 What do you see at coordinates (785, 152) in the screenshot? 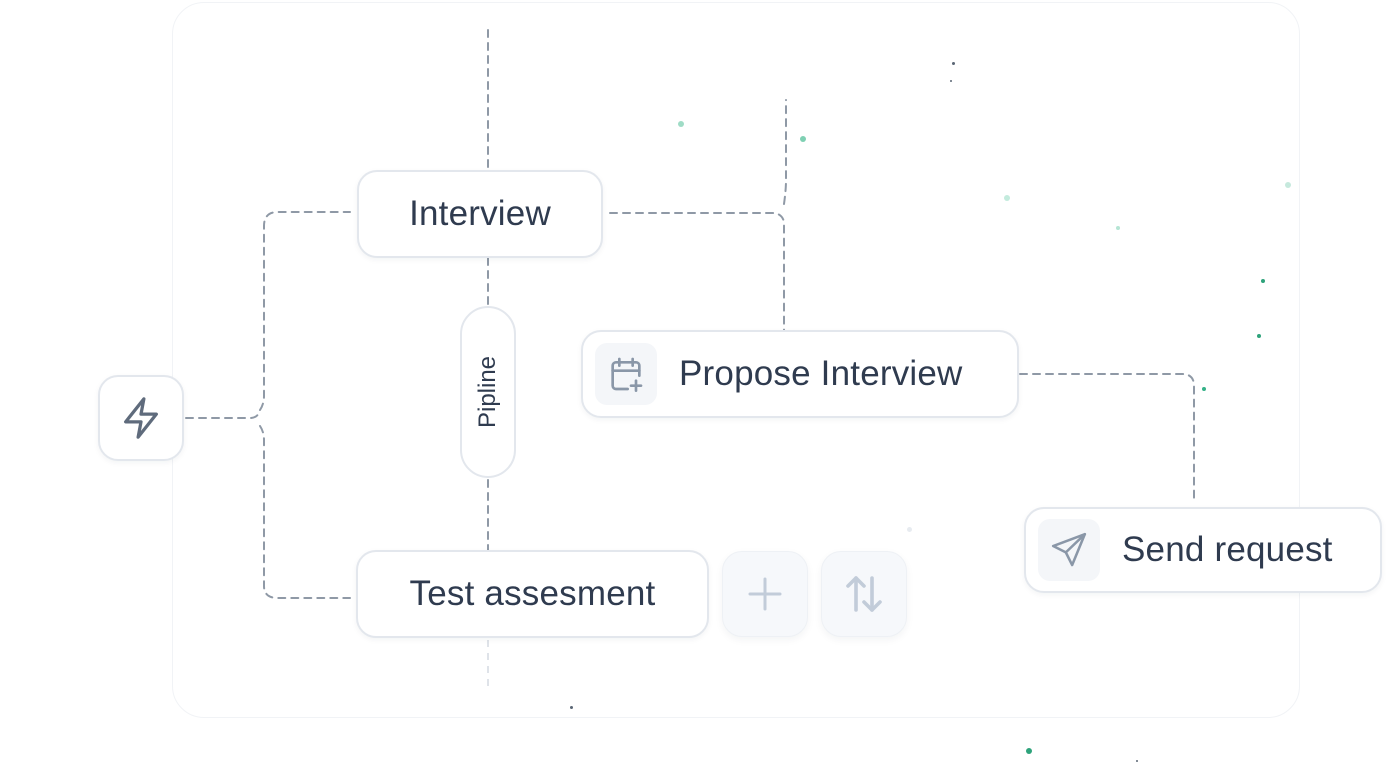
I see `connector-propose-top` at bounding box center [785, 152].